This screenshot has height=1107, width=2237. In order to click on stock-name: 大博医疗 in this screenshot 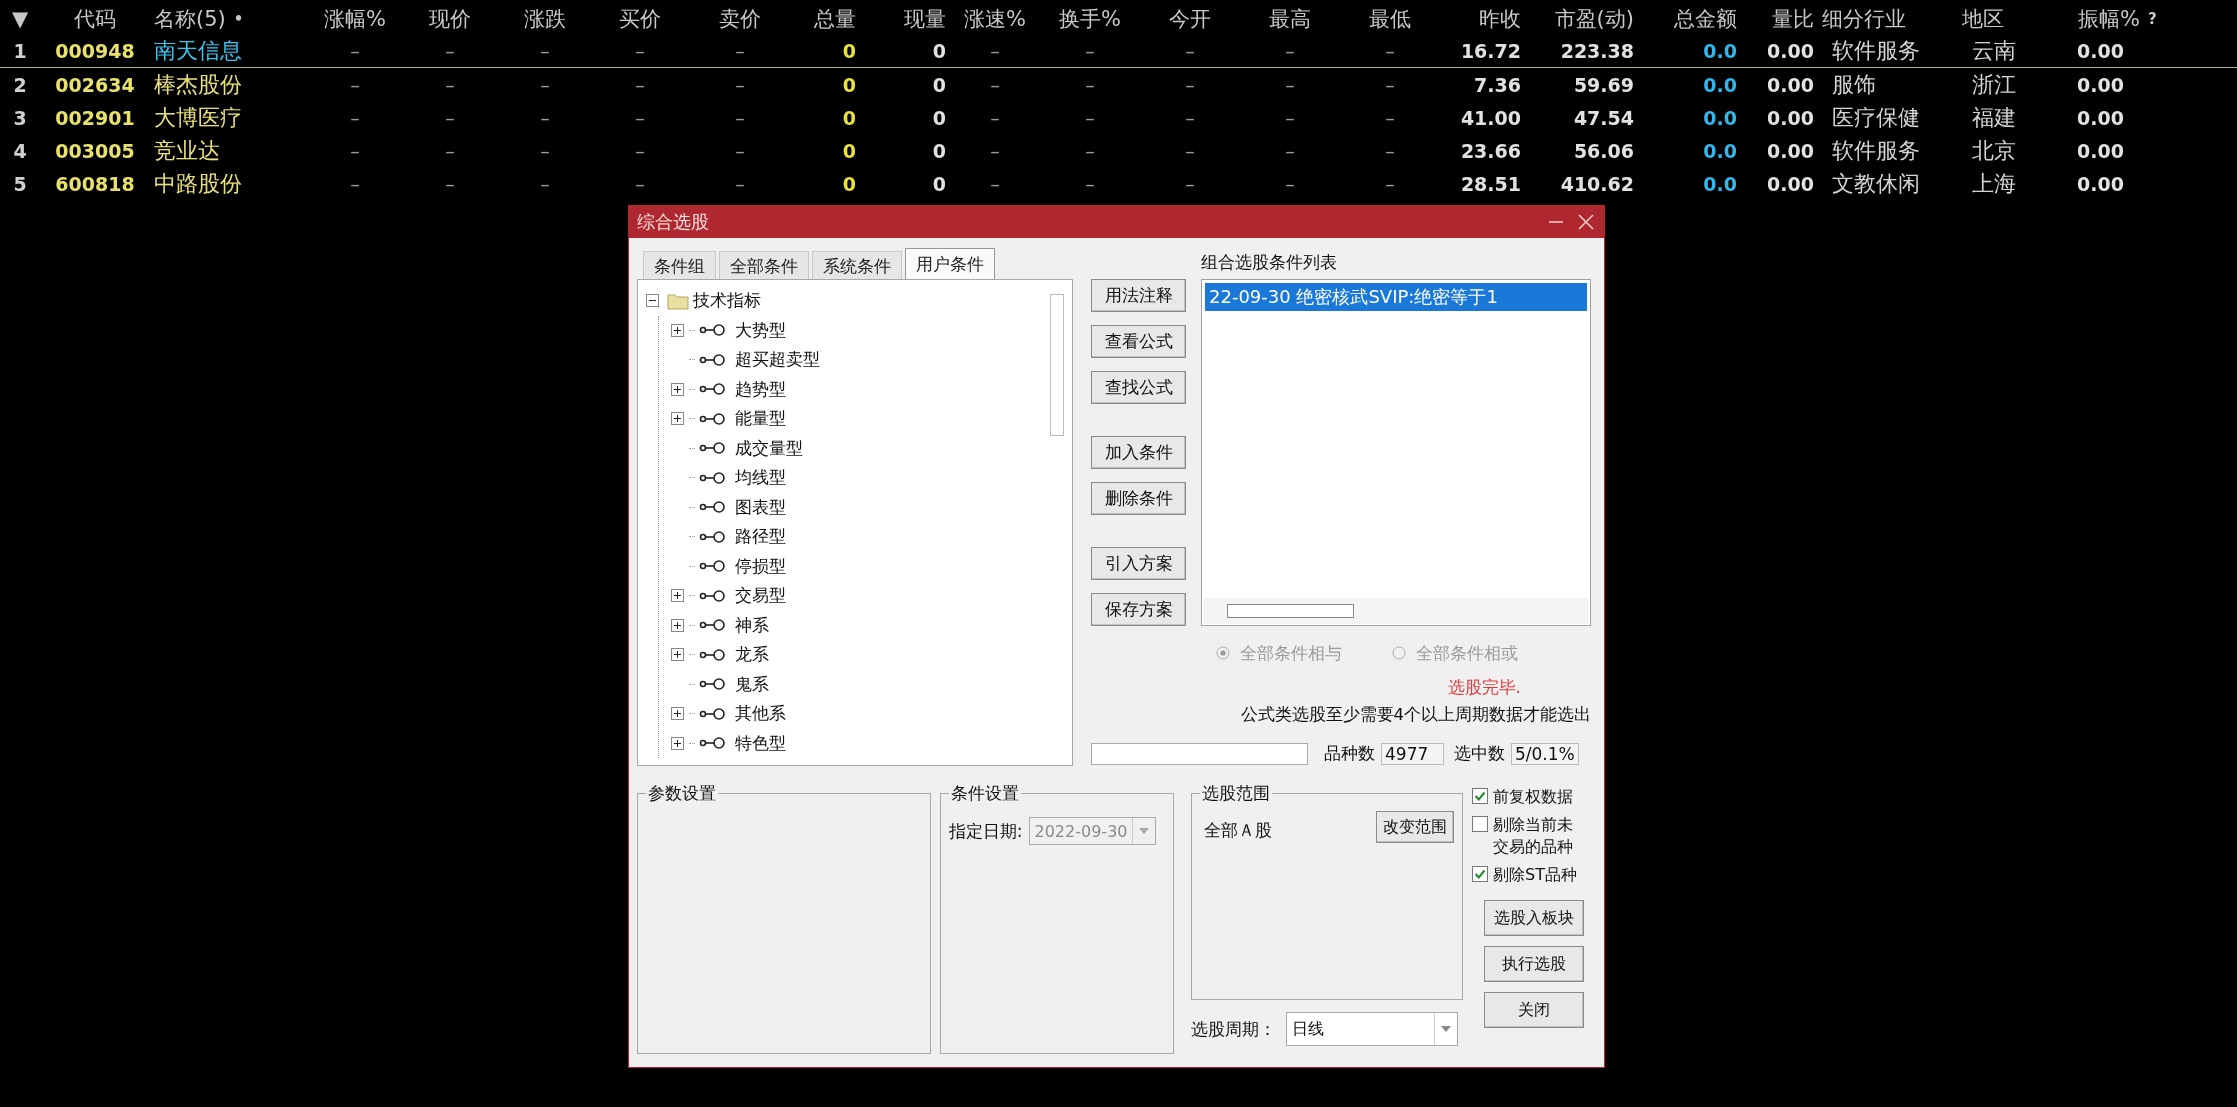, I will do `click(198, 117)`.